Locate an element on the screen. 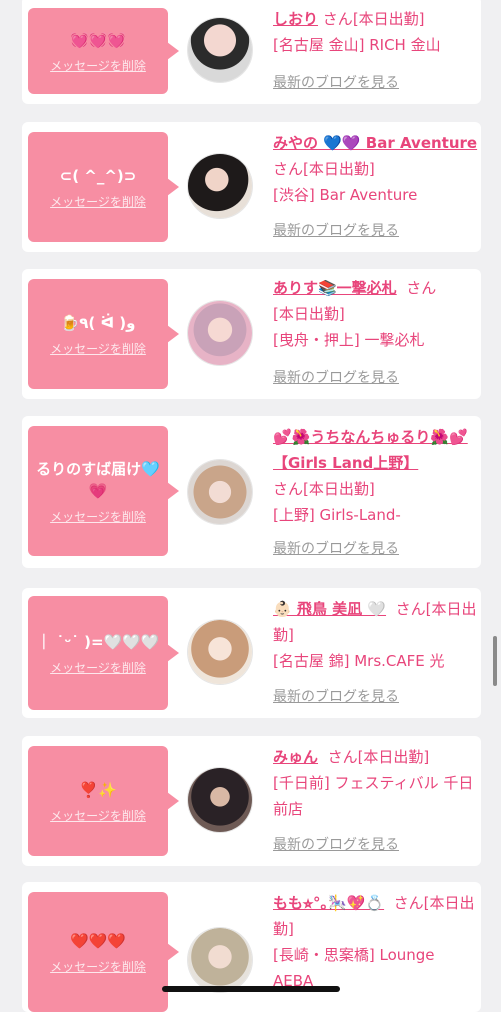 The width and height of the screenshot is (501, 1012). message-bubble: ⊂( ^_^)⊃ メッセージを削除 is located at coordinates (103, 187).